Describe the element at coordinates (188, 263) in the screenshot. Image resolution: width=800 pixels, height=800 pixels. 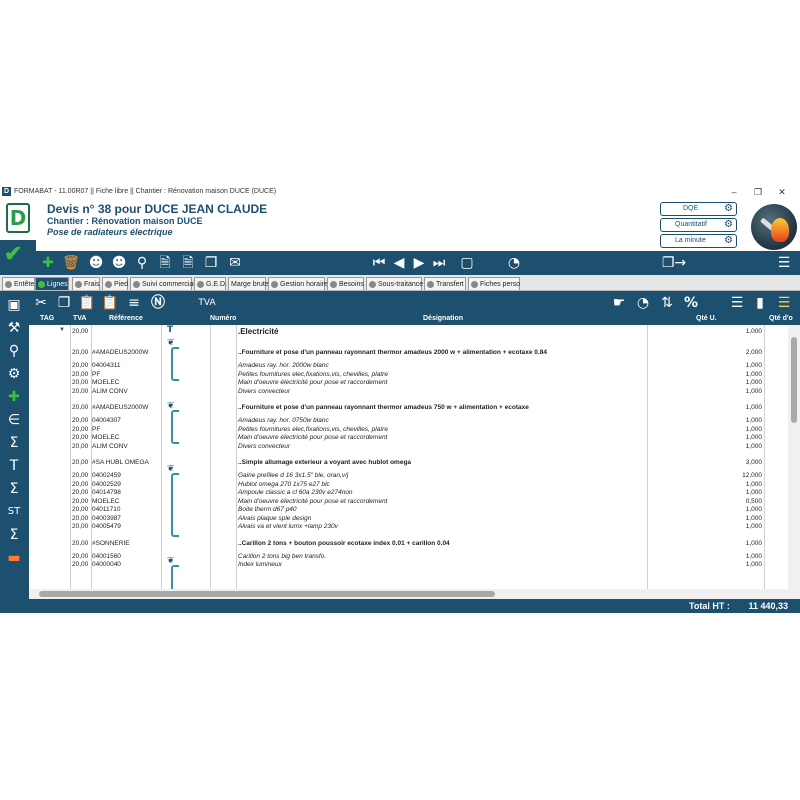
I see `document-search-icon: 🗎` at that location.